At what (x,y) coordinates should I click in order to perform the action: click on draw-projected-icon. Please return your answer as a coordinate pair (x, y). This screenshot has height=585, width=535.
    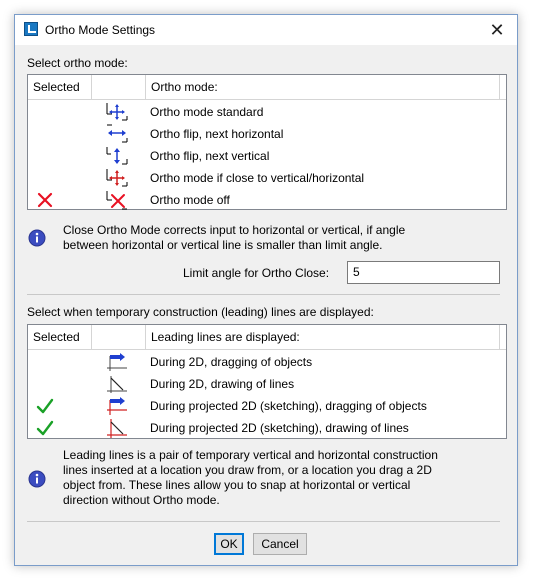
    Looking at the image, I should click on (117, 428).